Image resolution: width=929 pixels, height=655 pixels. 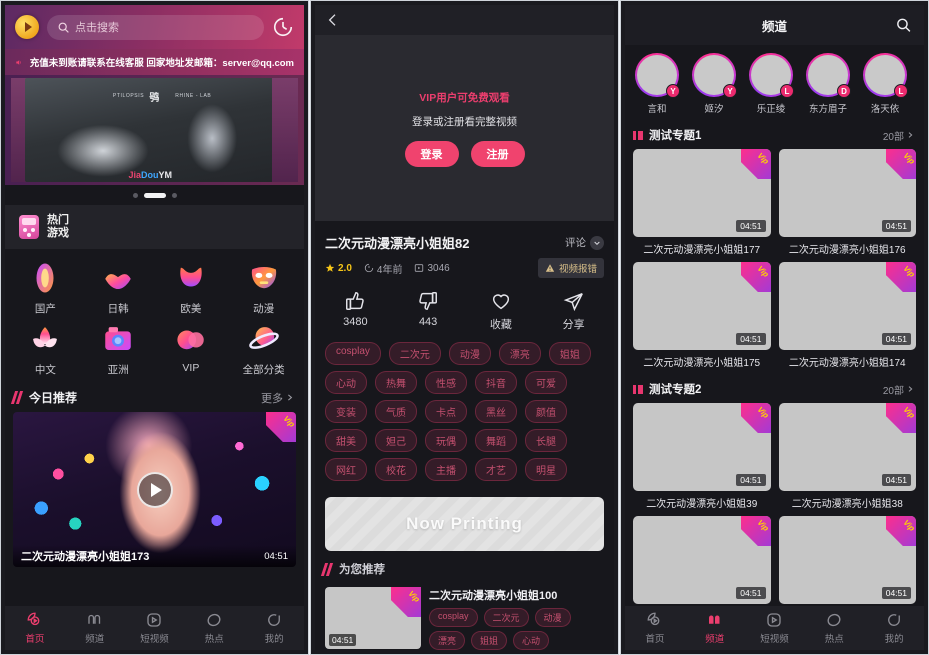 I want to click on favorite-button: 收藏, so click(x=501, y=311).